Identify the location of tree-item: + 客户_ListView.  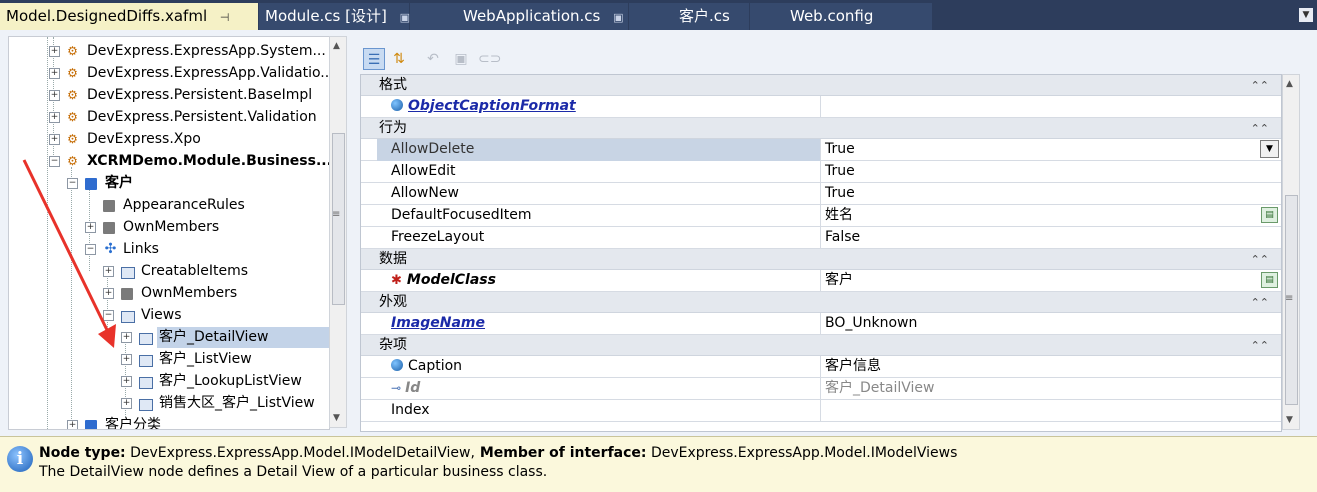
(168, 359).